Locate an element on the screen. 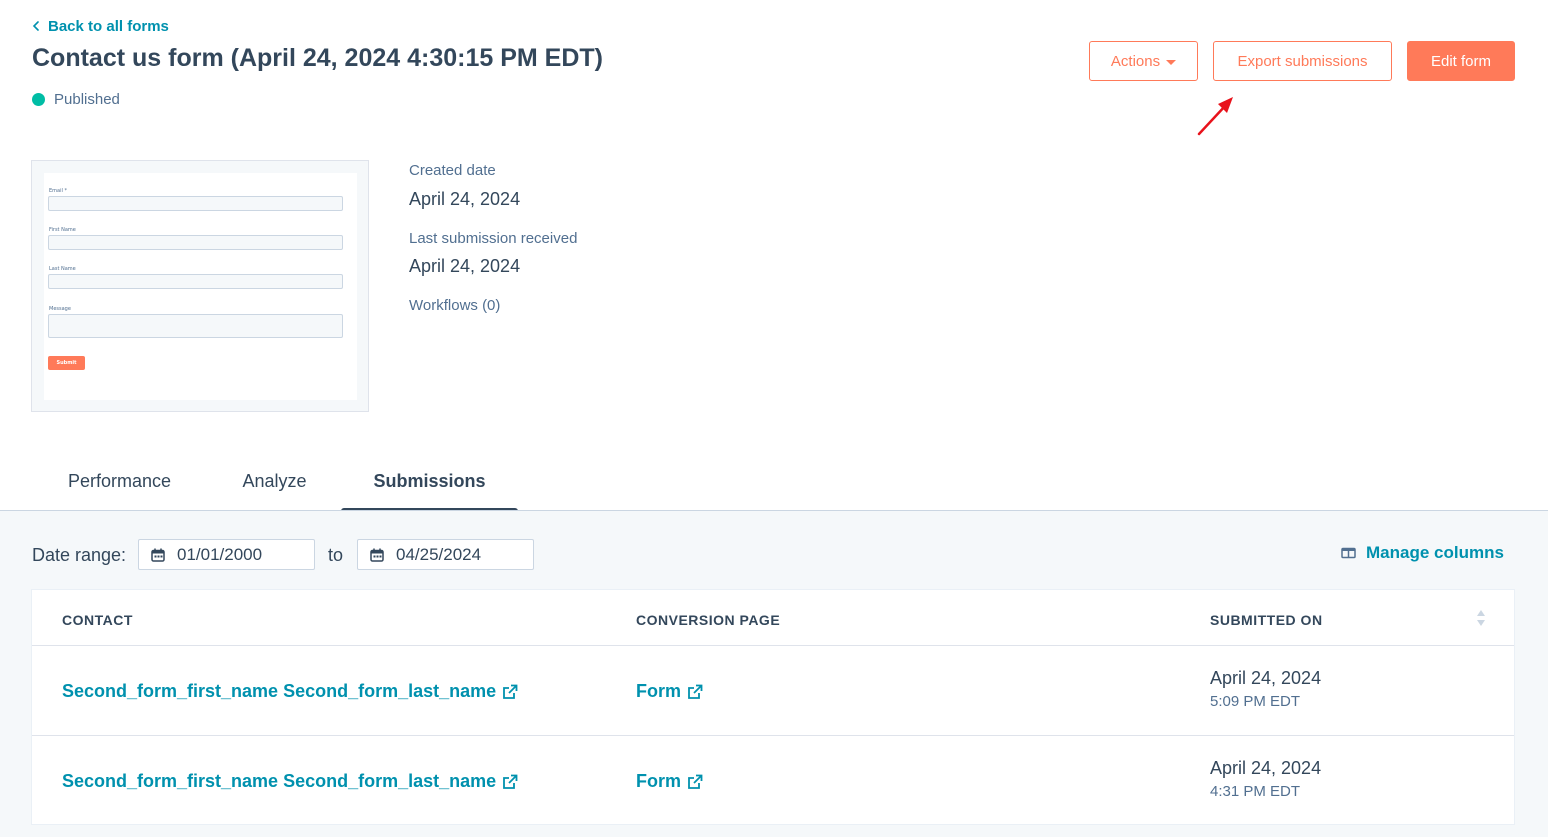 This screenshot has height=837, width=1548. preview-field-label: Last Name is located at coordinates (62, 269).